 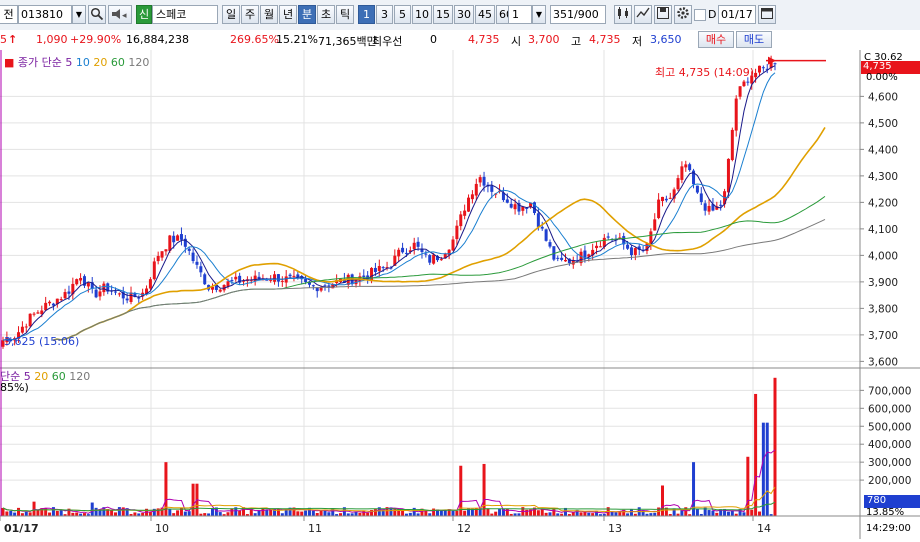 I want to click on low-annotation: 3,625 (15:06), so click(x=42, y=341).